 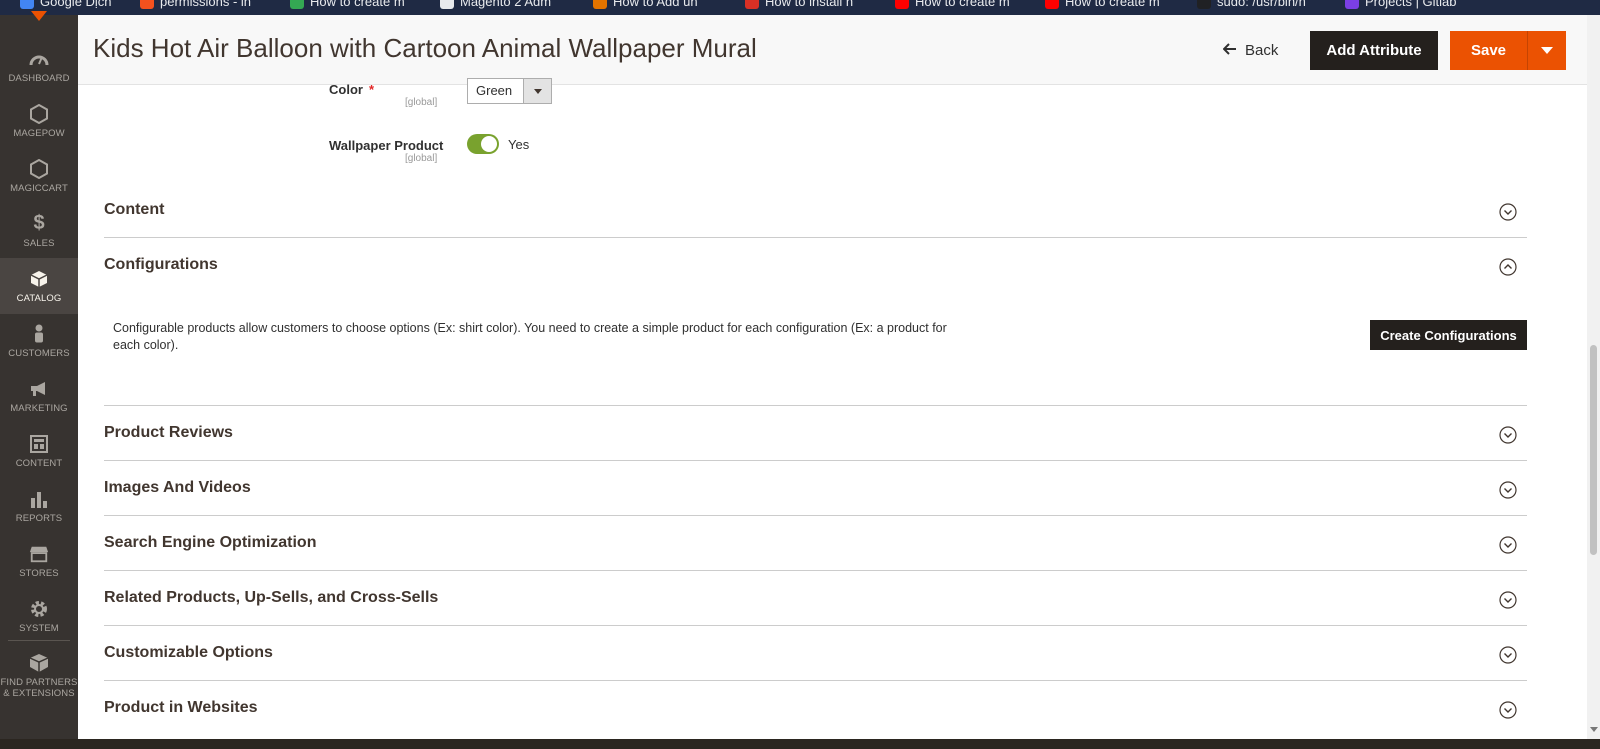 What do you see at coordinates (1508, 267) in the screenshot?
I see `chevron-up-icon` at bounding box center [1508, 267].